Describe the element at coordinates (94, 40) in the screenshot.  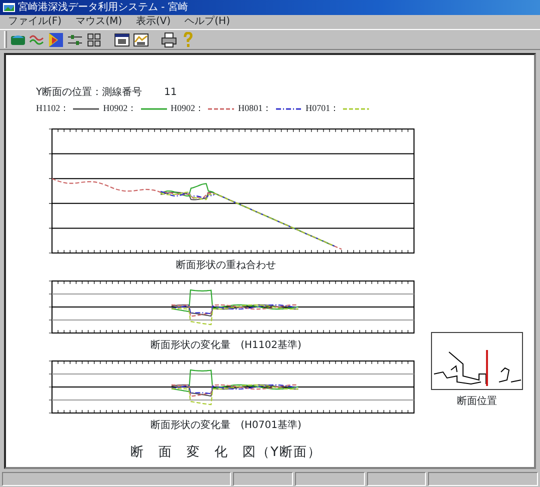
I see `grid-icon` at that location.